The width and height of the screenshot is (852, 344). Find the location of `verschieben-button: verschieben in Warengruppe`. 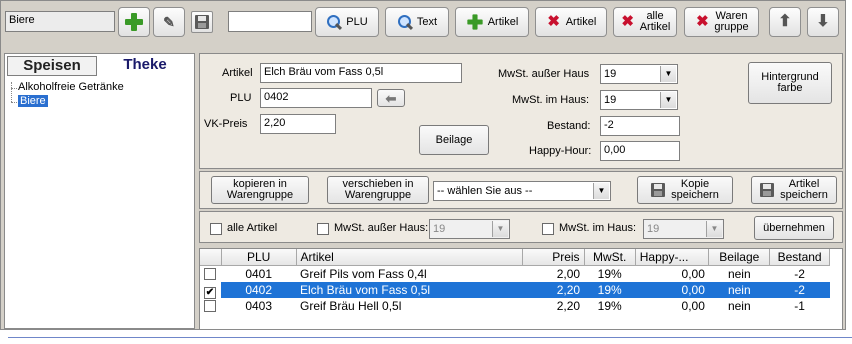

verschieben-button: verschieben in Warengruppe is located at coordinates (378, 190).